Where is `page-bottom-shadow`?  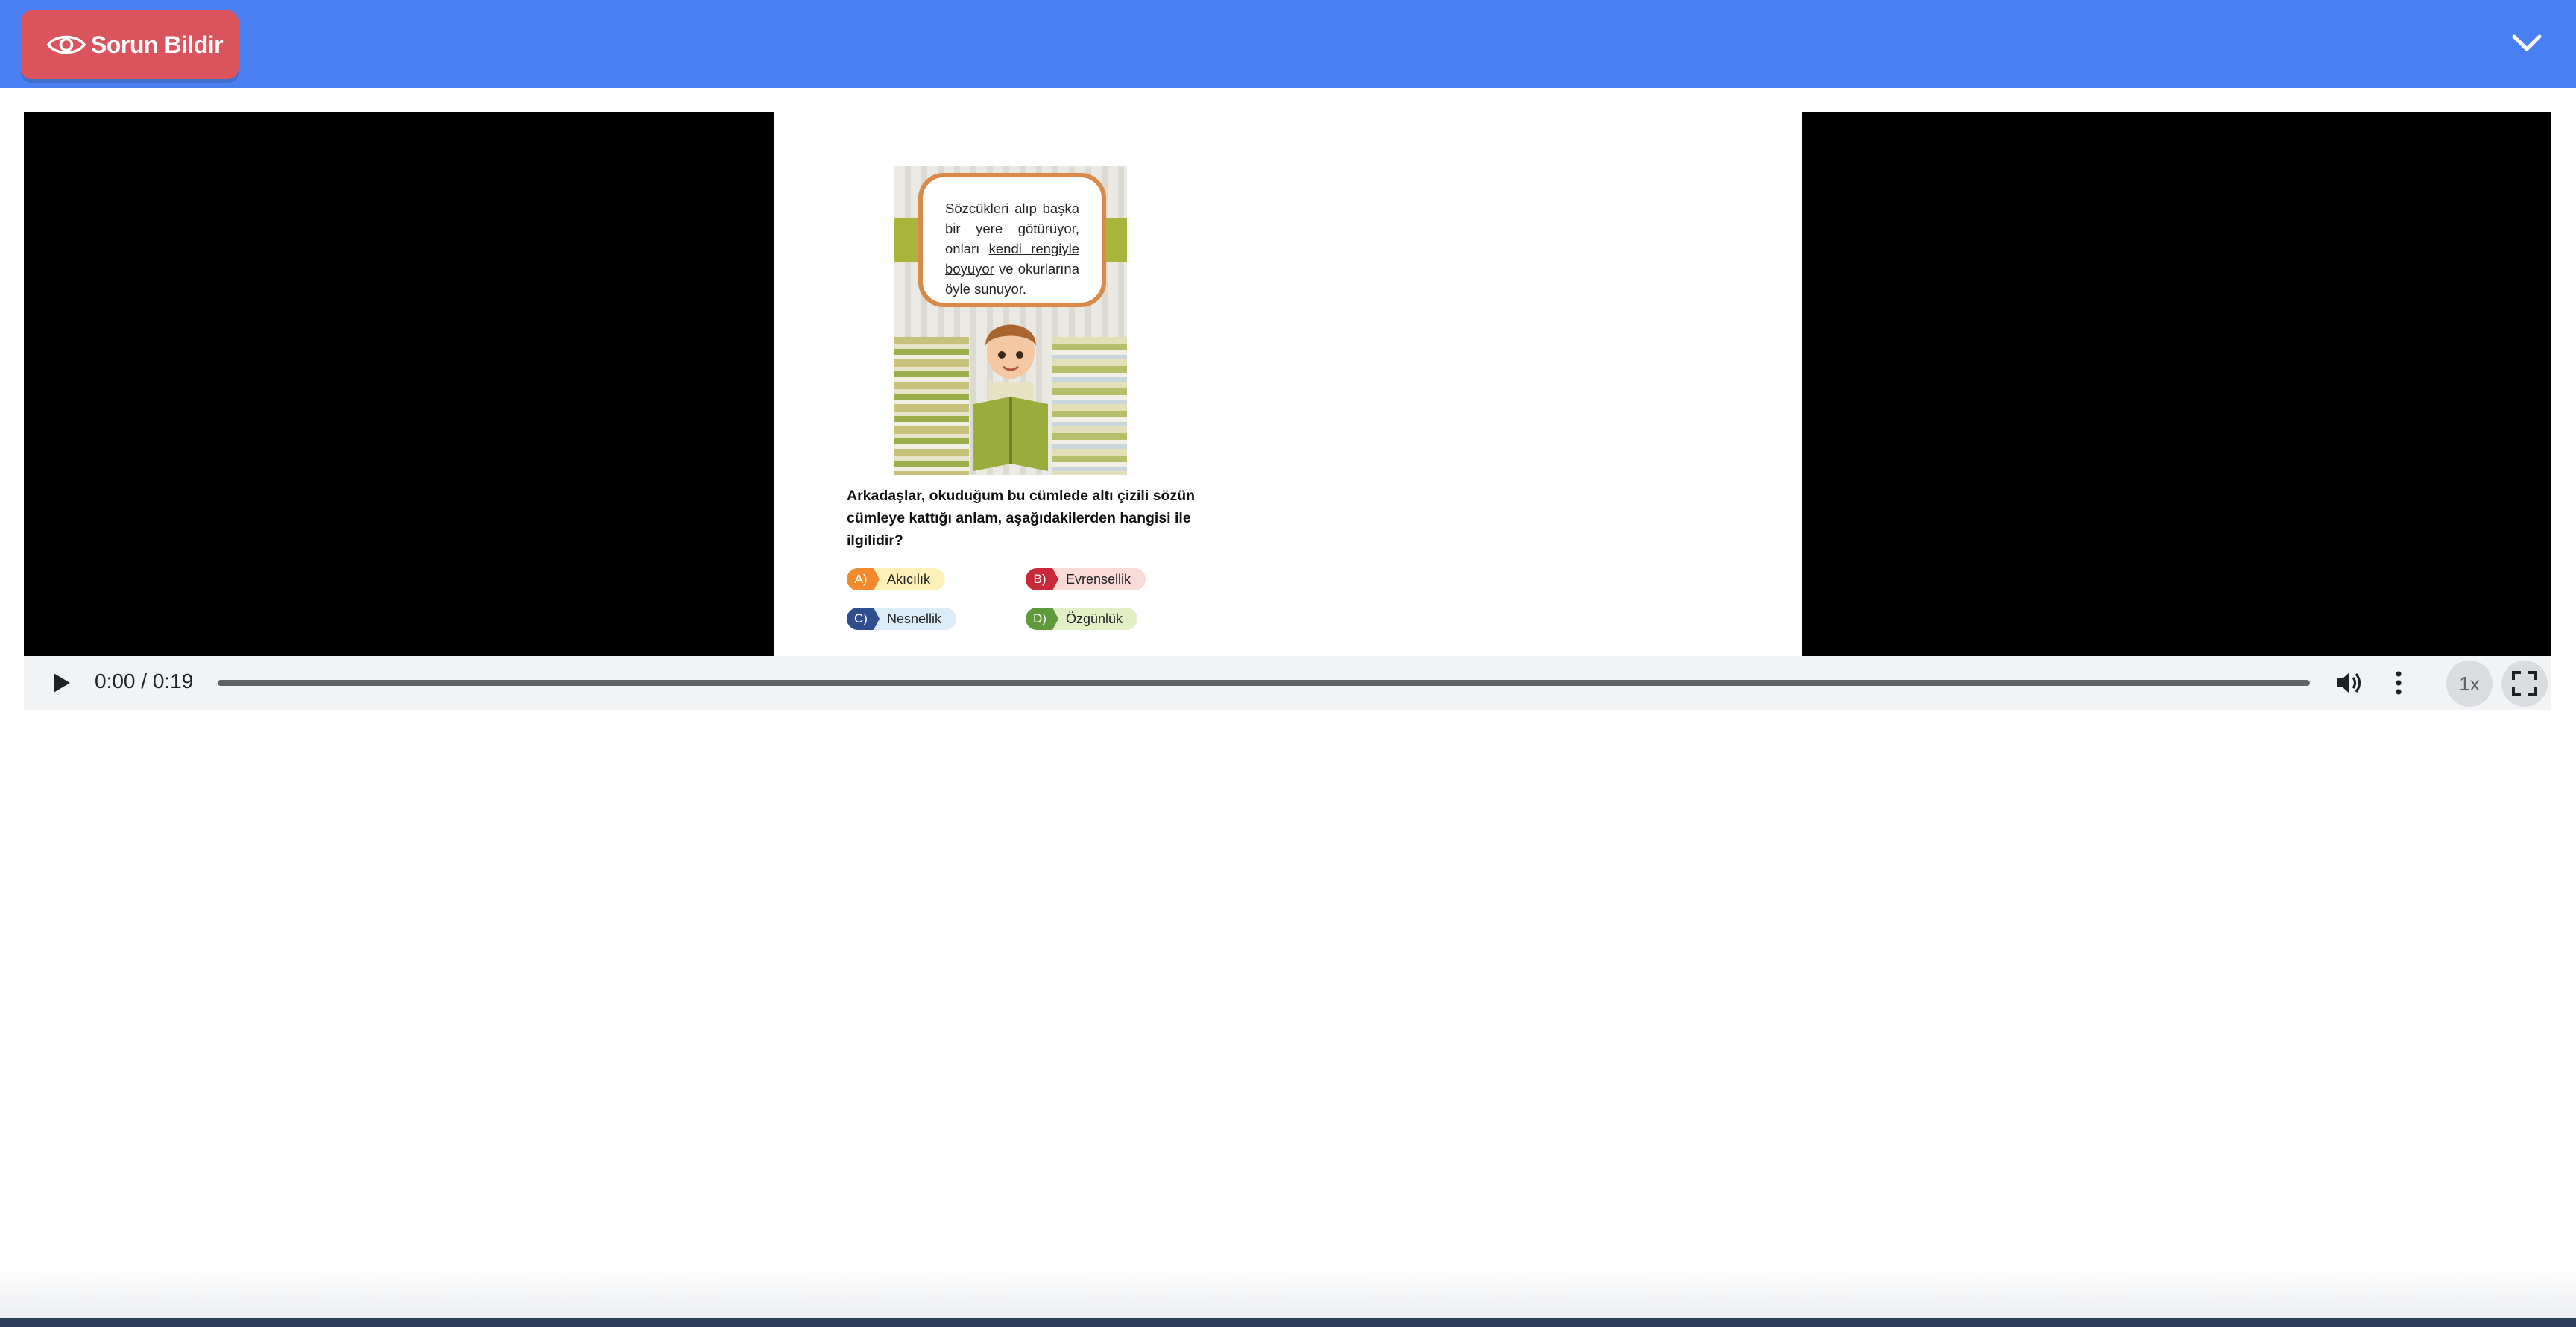 page-bottom-shadow is located at coordinates (1288, 1293).